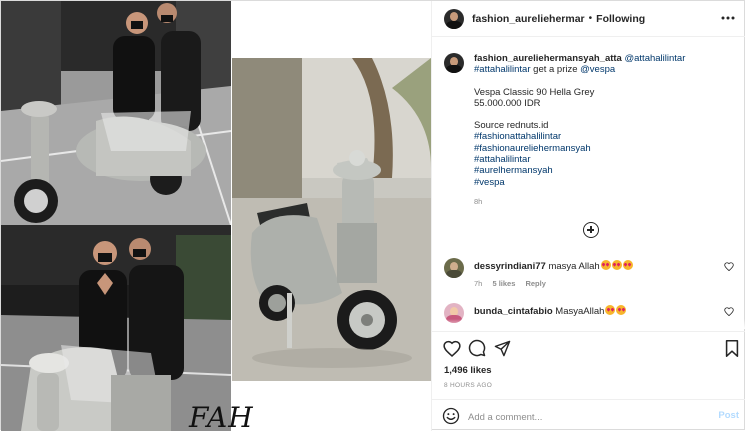  What do you see at coordinates (620, 19) in the screenshot?
I see `following-button: Following` at bounding box center [620, 19].